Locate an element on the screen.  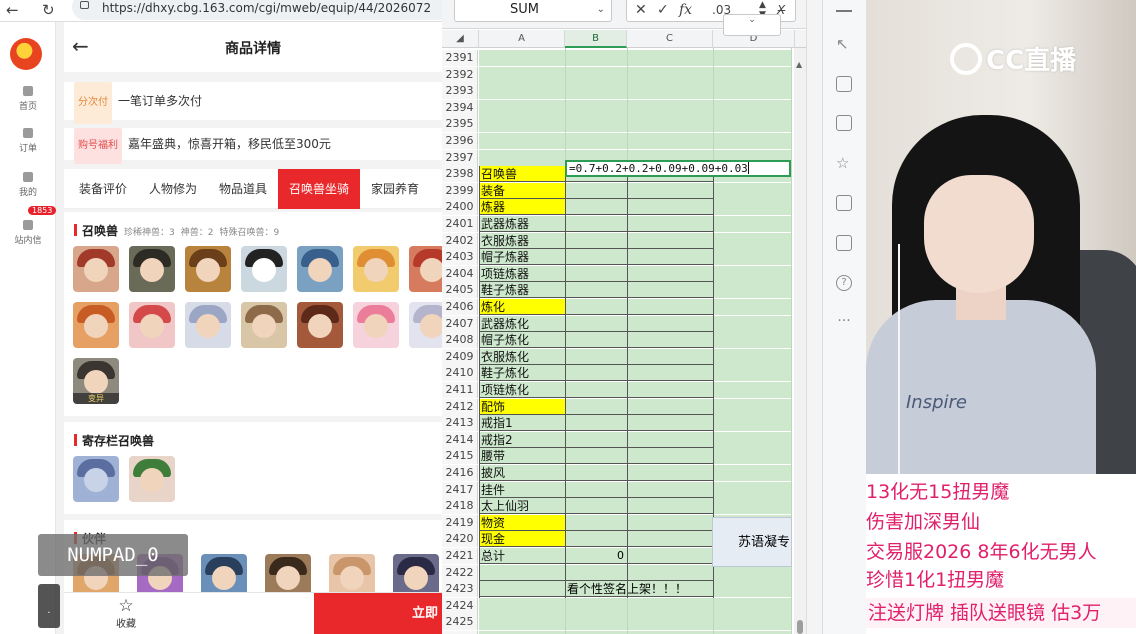
help-icon: ? is located at coordinates (844, 283).